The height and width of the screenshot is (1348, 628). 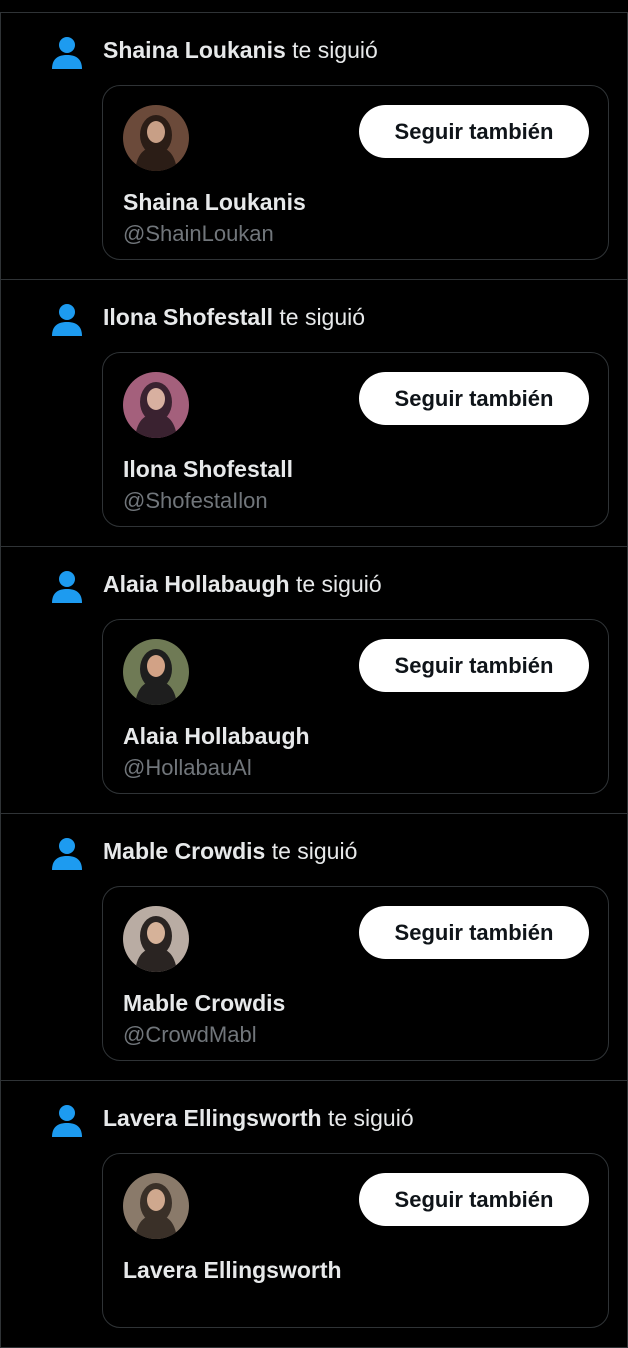 I want to click on follower-name: Mable Crowdis, so click(x=184, y=851).